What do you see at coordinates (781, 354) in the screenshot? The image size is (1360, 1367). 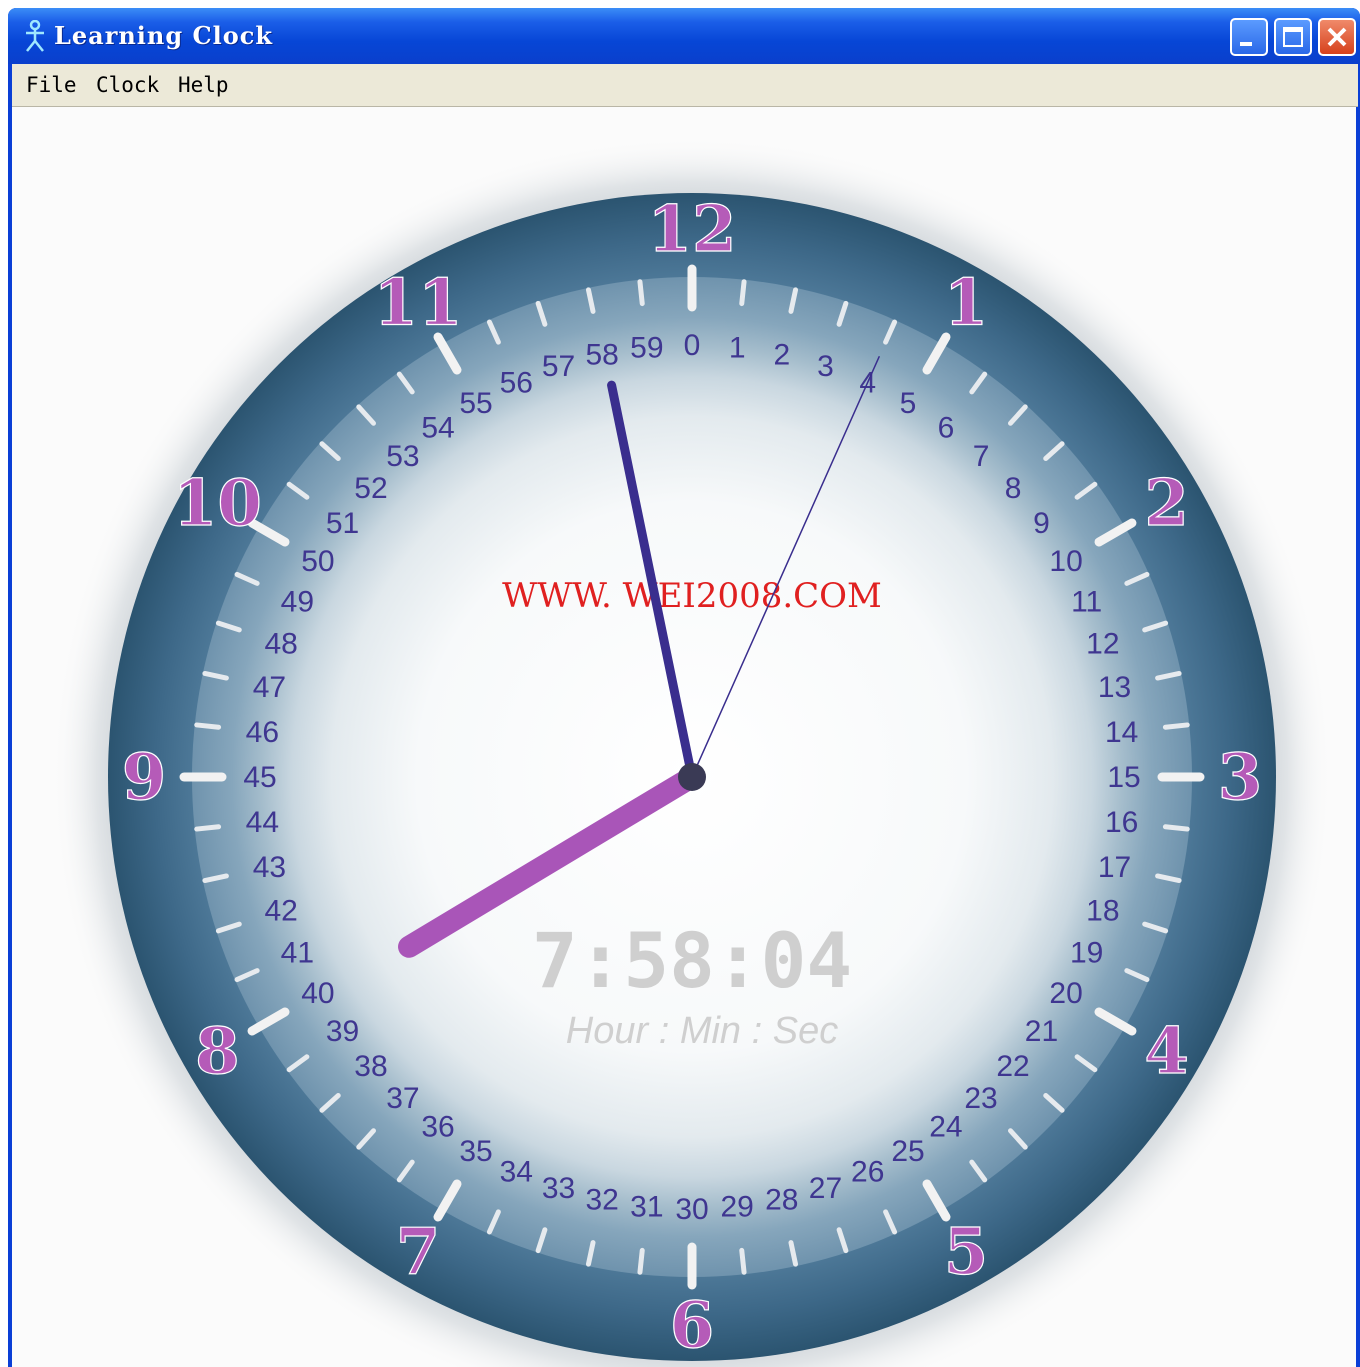 I see `minute-numeral-2: 2` at bounding box center [781, 354].